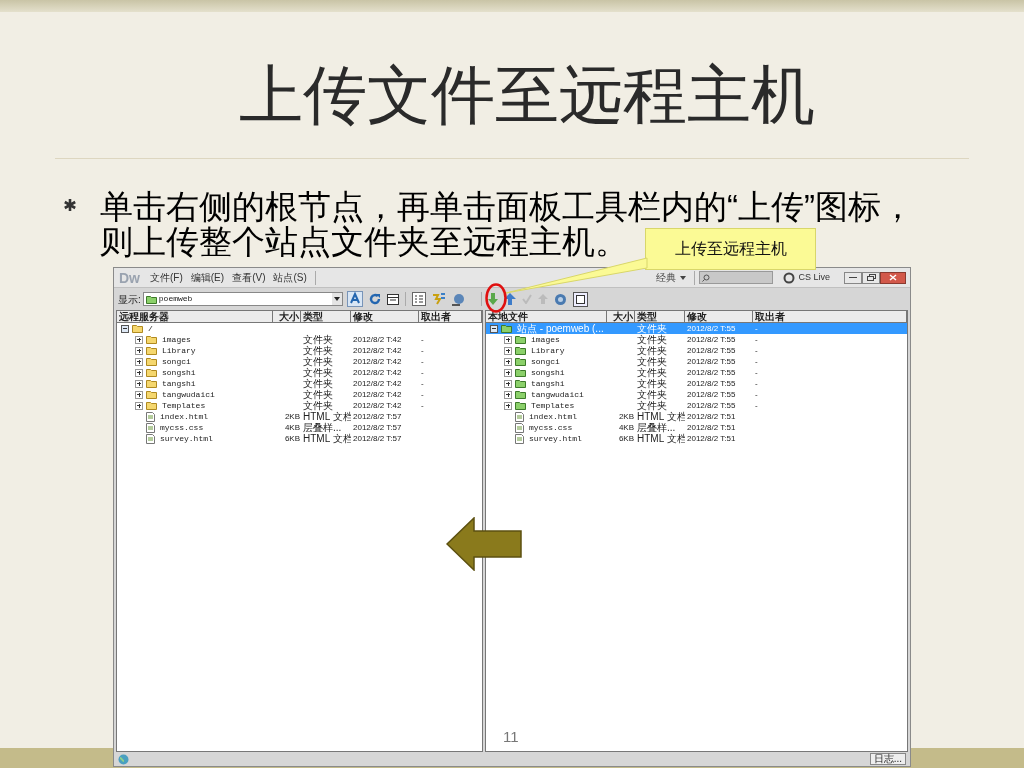  I want to click on expand-panel-icon, so click(580, 299).